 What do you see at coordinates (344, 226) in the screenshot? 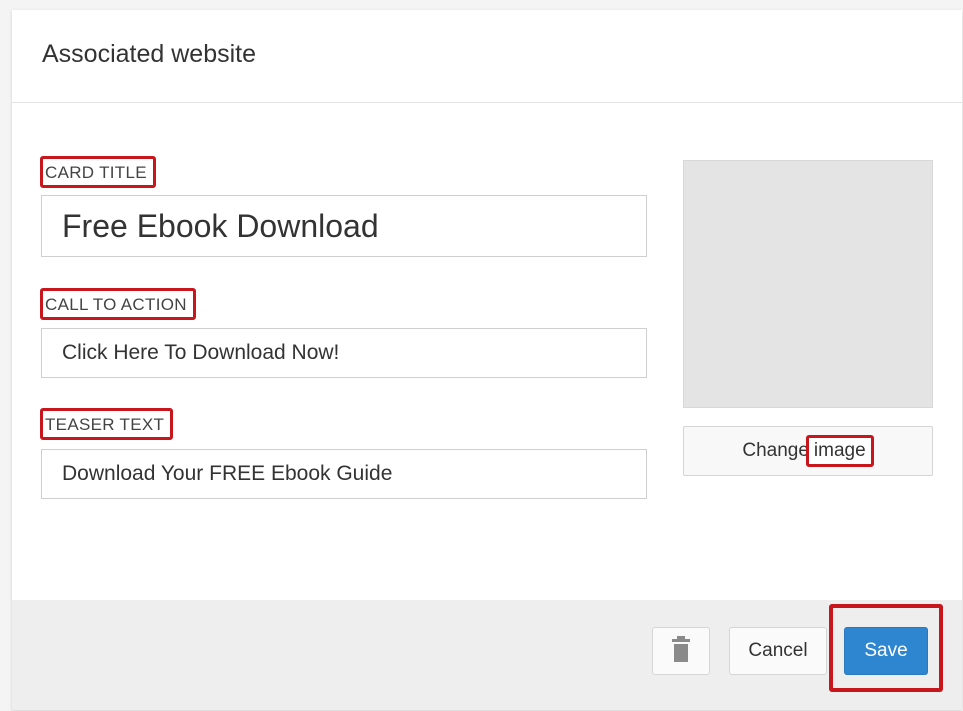
I see `card-title-input: Free Ebook Download` at bounding box center [344, 226].